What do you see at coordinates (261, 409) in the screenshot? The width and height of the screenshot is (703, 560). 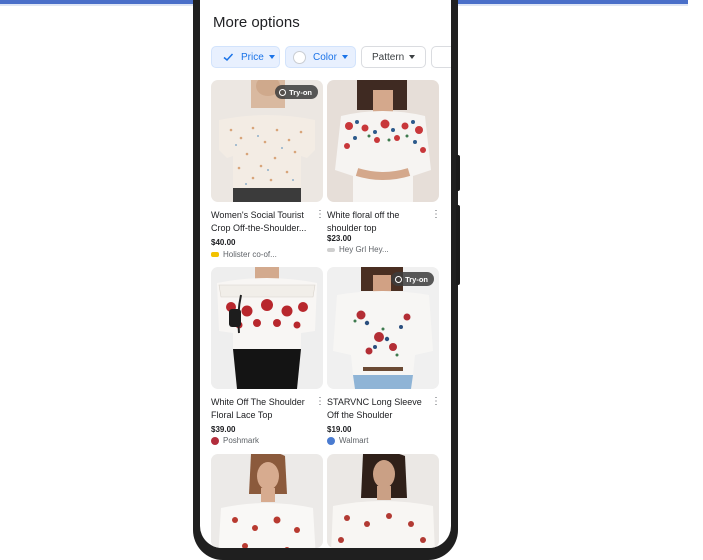 I see `product-name: White Off The Shoulder Floral Lace Top` at bounding box center [261, 409].